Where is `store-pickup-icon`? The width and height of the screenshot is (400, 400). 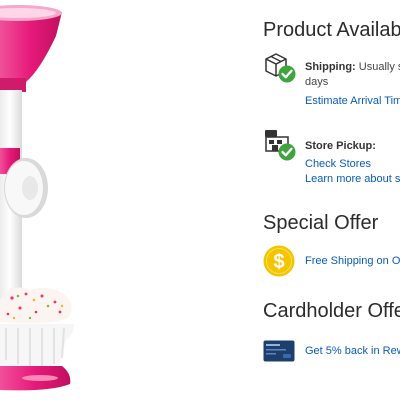
store-pickup-icon is located at coordinates (280, 145).